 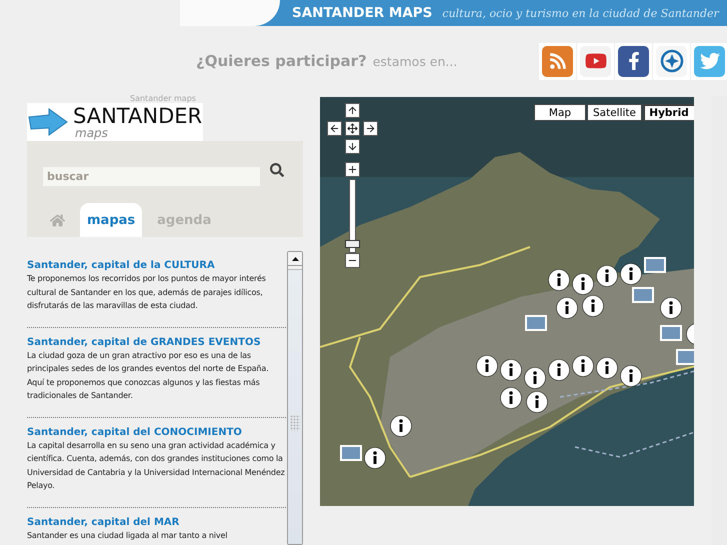 What do you see at coordinates (156, 522) in the screenshot?
I see `article-title: Santander, capital del MAR` at bounding box center [156, 522].